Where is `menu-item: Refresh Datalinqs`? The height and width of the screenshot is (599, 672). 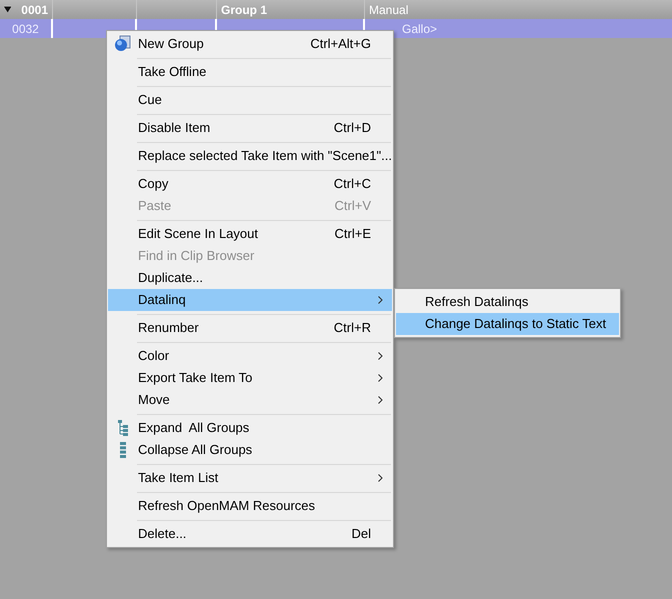 menu-item: Refresh Datalinqs is located at coordinates (507, 302).